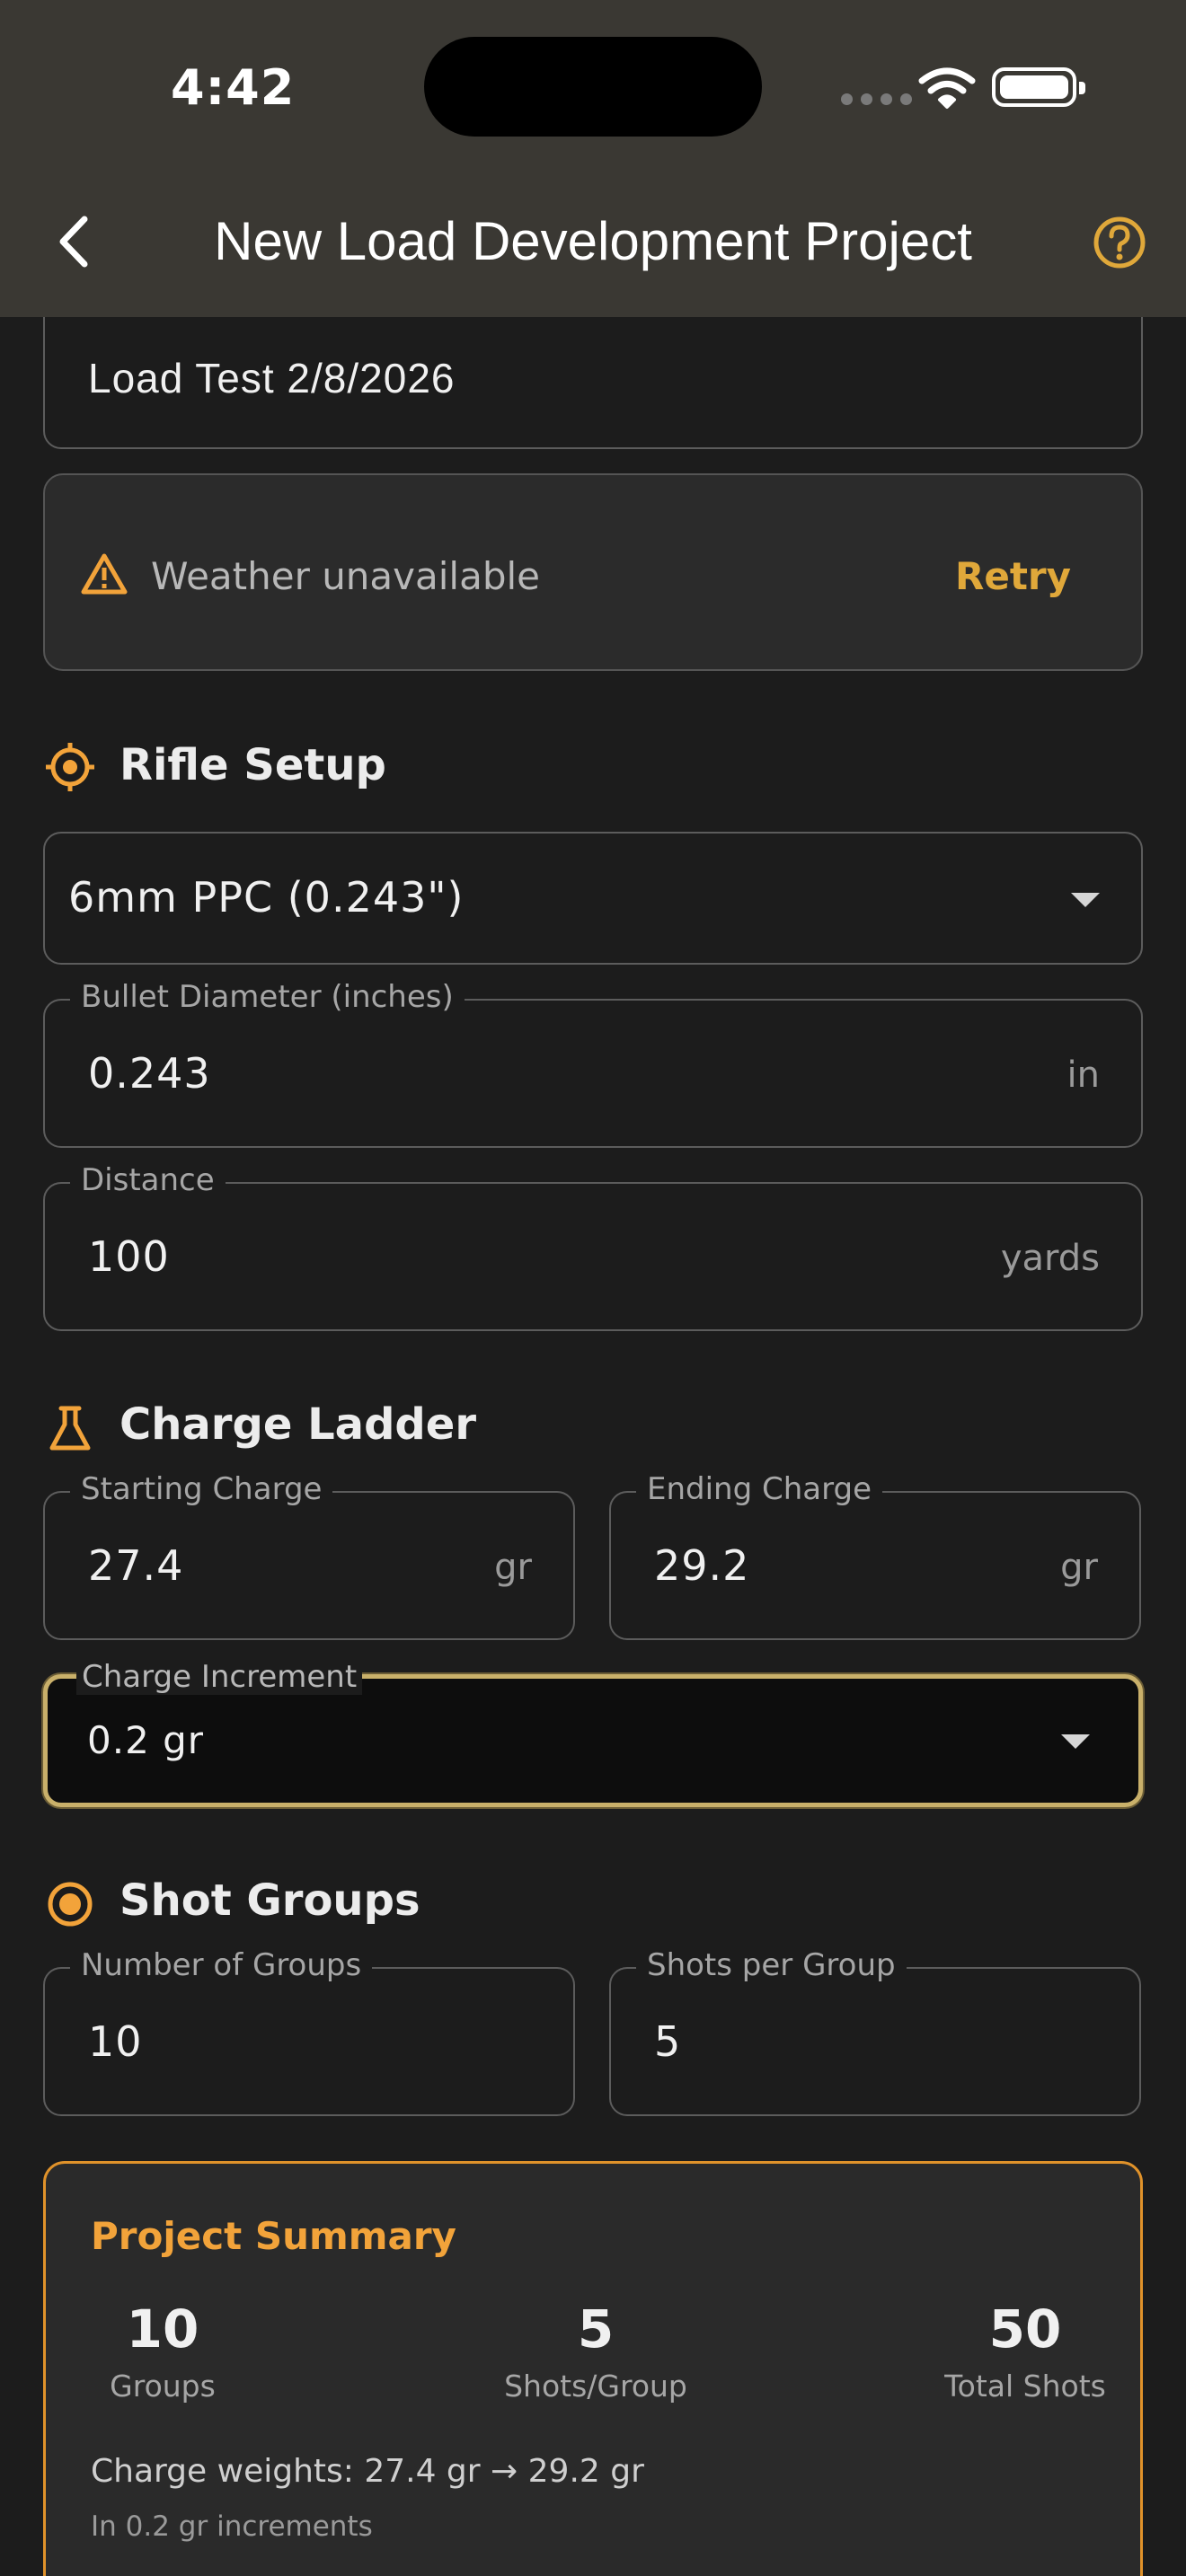 This screenshot has width=1186, height=2576. I want to click on warning-icon, so click(104, 574).